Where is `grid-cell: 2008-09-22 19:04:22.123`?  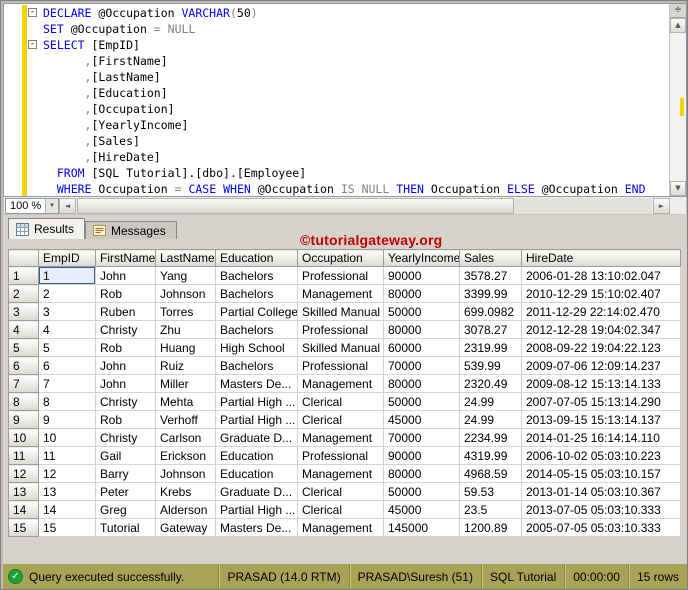 grid-cell: 2008-09-22 19:04:22.123 is located at coordinates (601, 347).